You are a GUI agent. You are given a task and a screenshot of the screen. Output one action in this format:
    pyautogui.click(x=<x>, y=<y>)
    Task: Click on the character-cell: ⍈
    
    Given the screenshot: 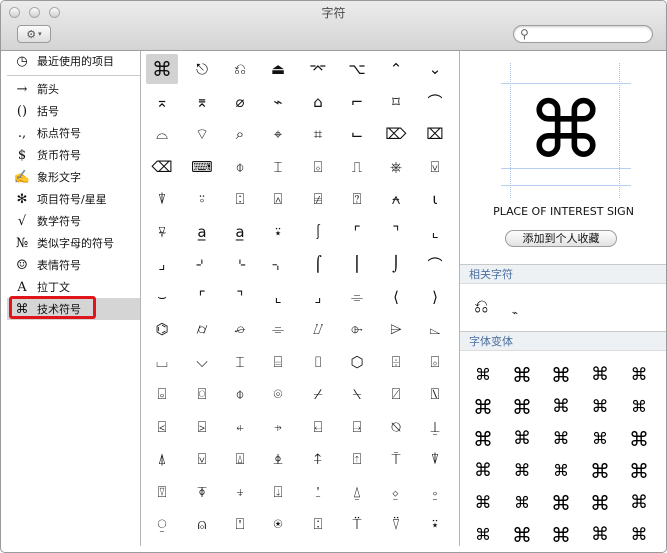 What is the action you would take?
    pyautogui.click(x=357, y=427)
    